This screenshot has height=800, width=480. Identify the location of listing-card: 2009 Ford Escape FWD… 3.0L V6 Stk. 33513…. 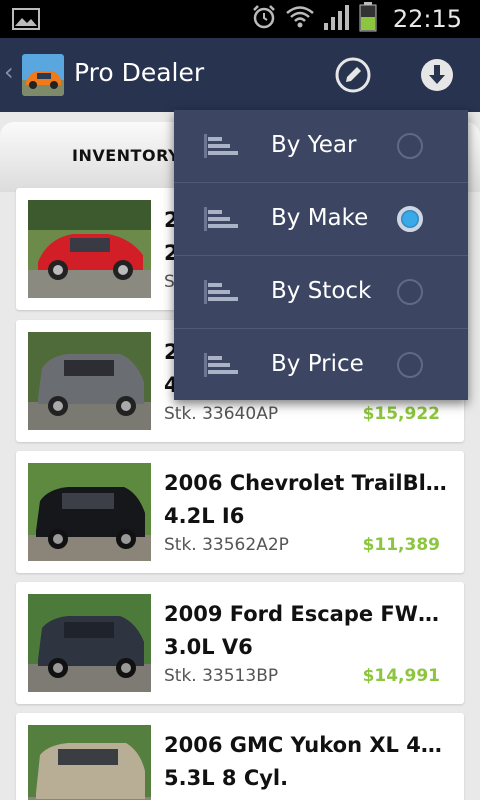
(240, 643).